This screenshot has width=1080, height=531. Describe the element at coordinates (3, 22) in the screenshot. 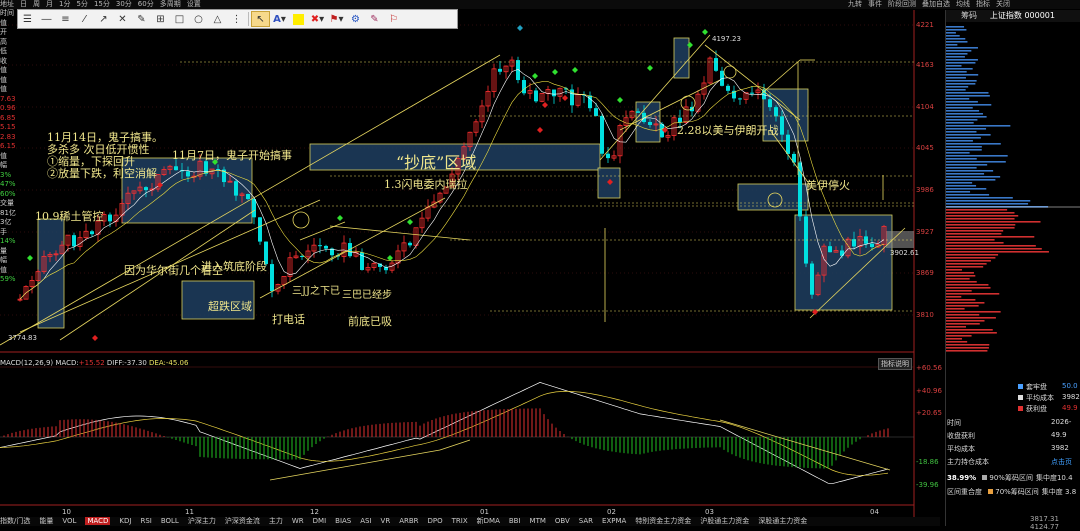

I see `info-label-1: 值` at that location.